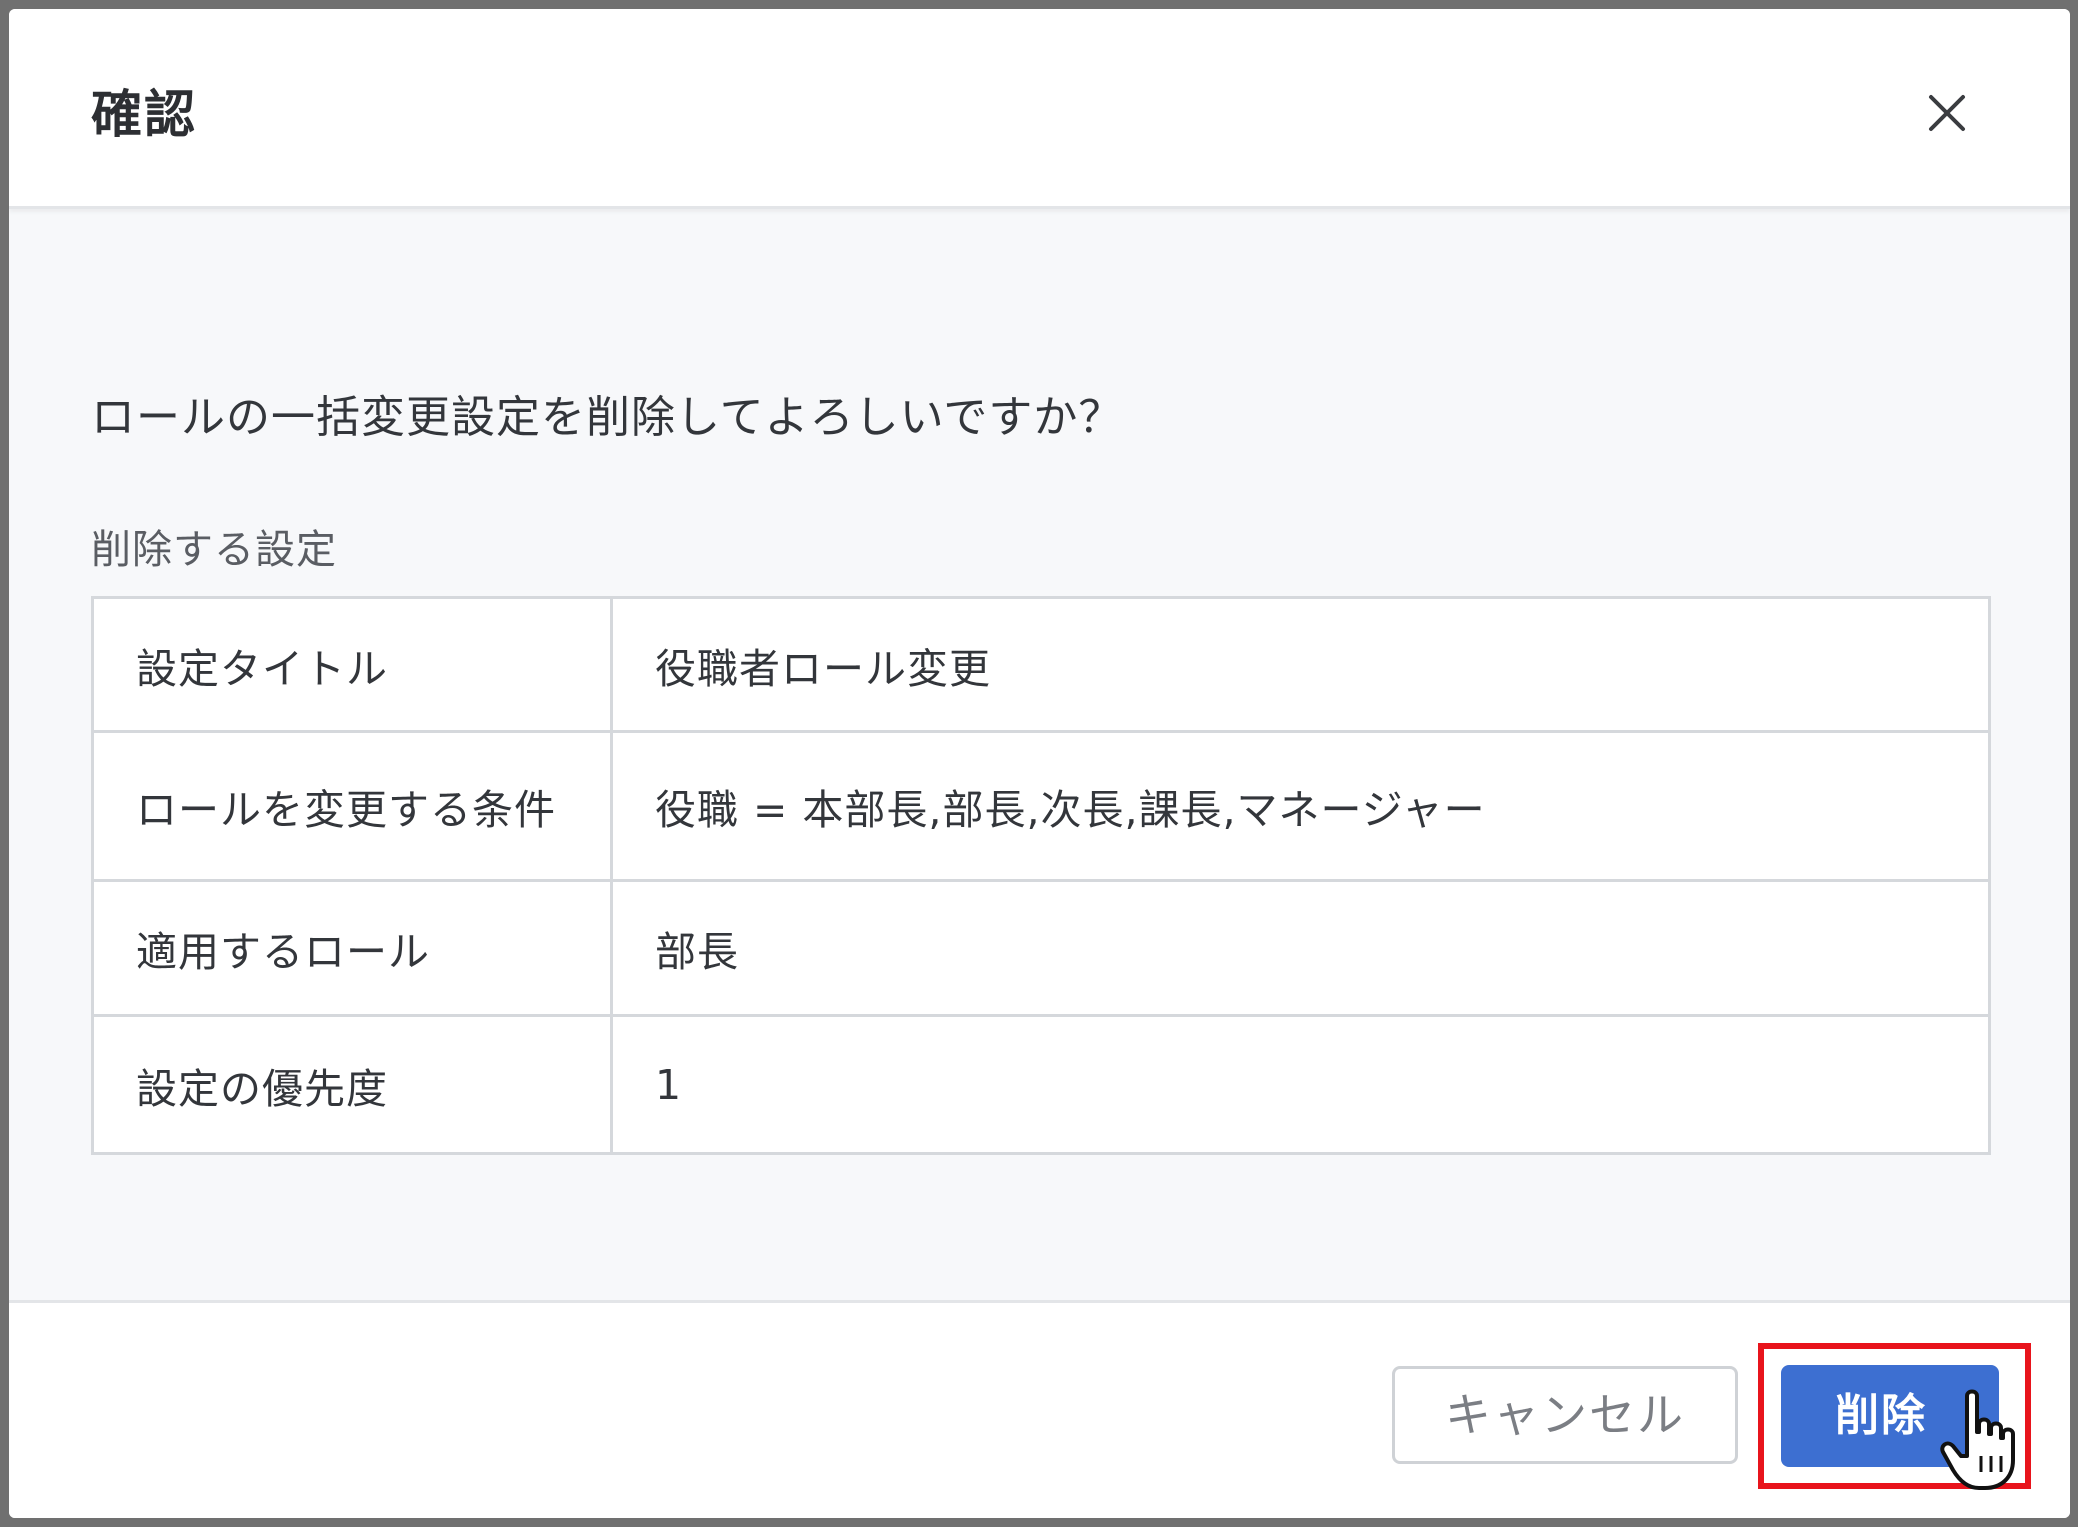  I want to click on dialog-header: 確認, so click(1039, 109).